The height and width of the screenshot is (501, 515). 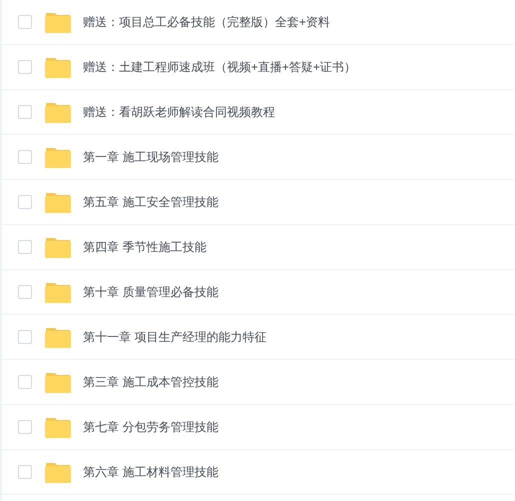 What do you see at coordinates (150, 292) in the screenshot?
I see `file-name: 第十章 质量管理必备技能` at bounding box center [150, 292].